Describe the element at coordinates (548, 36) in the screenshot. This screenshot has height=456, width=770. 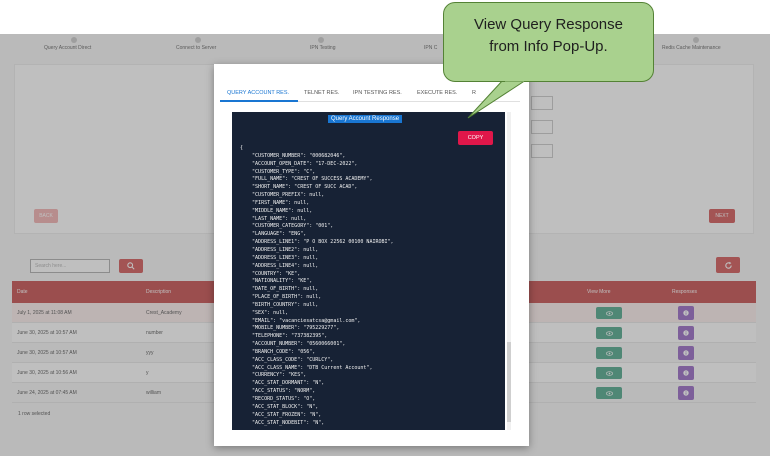
I see `callout-text: View Query Response from Info Pop-Up.` at that location.